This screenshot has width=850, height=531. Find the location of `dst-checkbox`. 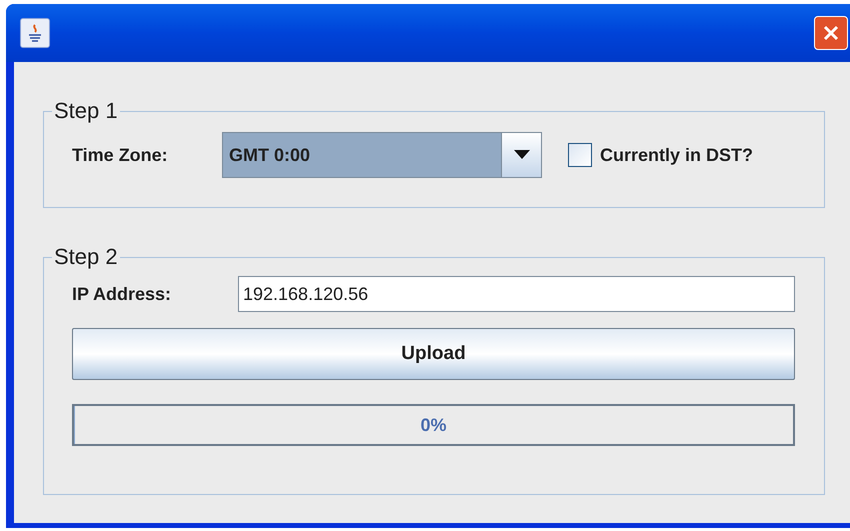

dst-checkbox is located at coordinates (580, 155).